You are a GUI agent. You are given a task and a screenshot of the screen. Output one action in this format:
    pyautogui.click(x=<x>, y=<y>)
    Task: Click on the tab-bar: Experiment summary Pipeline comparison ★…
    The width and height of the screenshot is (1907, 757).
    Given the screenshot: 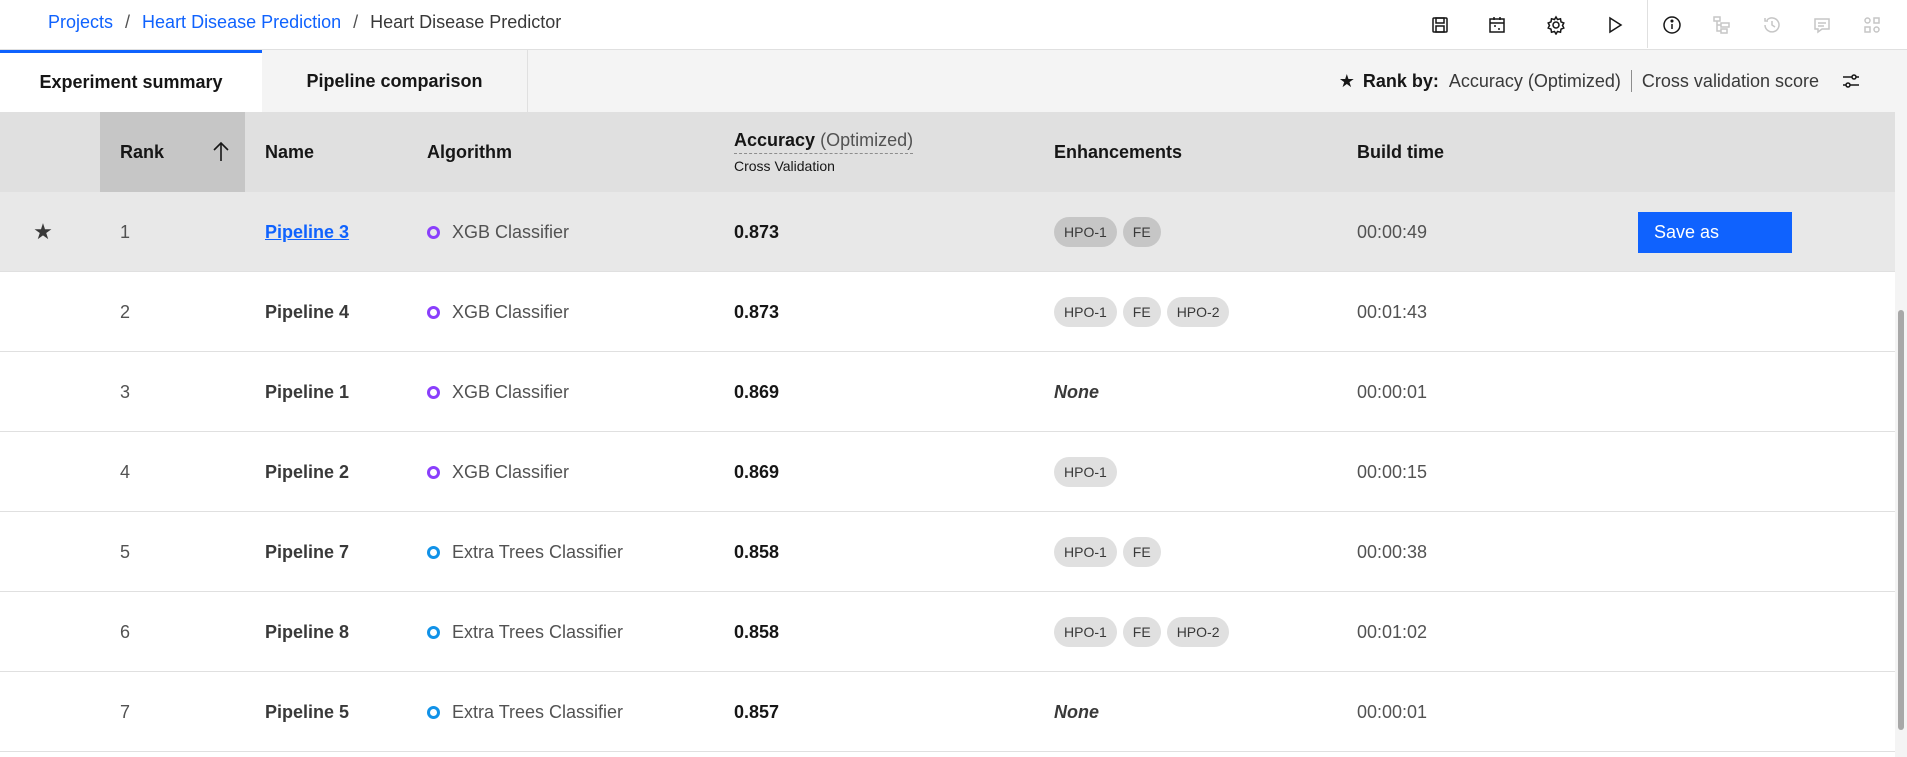 What is the action you would take?
    pyautogui.click(x=947, y=81)
    